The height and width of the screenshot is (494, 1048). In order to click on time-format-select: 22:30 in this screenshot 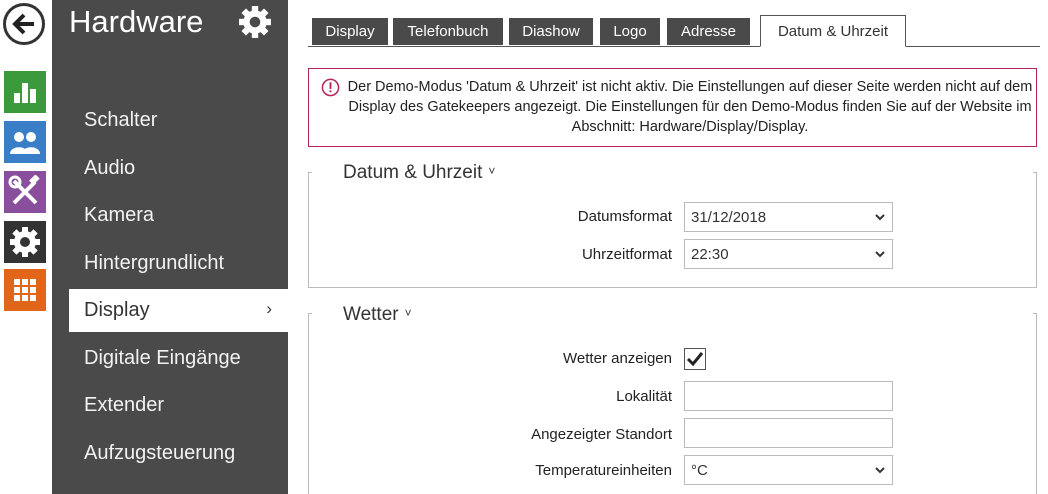, I will do `click(788, 254)`.